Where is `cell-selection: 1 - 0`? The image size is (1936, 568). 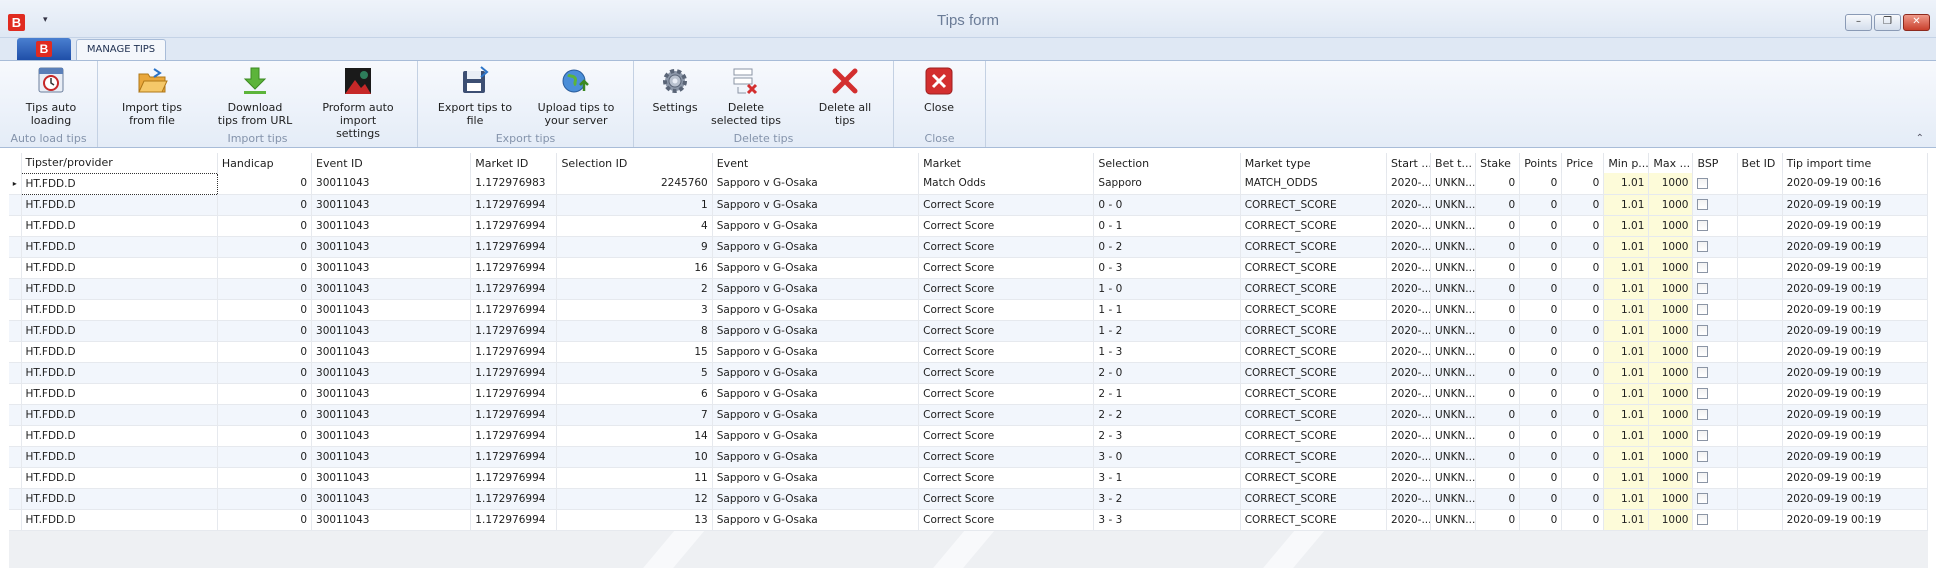
cell-selection: 1 - 0 is located at coordinates (1167, 289).